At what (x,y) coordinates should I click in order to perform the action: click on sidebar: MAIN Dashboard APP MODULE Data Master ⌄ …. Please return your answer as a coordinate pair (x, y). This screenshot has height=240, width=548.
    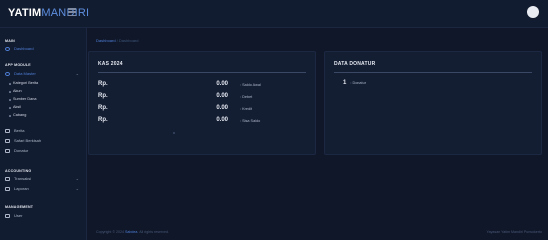
    Looking at the image, I should click on (43, 134).